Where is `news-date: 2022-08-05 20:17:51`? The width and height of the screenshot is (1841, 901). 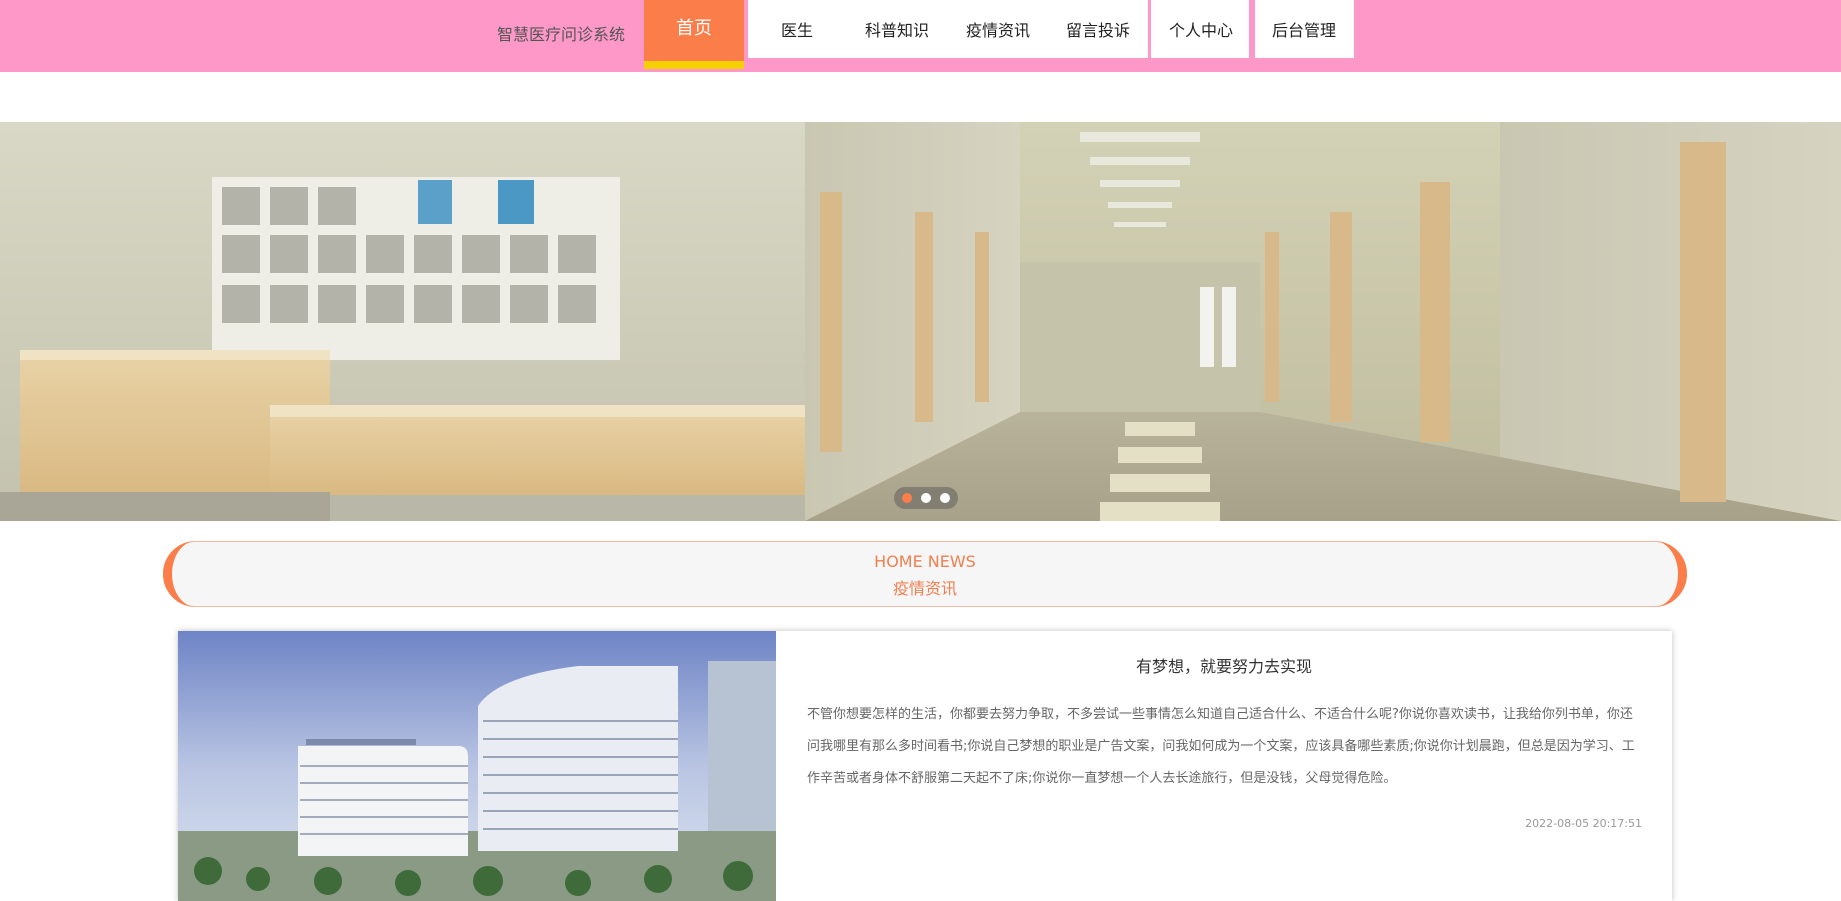 news-date: 2022-08-05 20:17:51 is located at coordinates (1583, 823).